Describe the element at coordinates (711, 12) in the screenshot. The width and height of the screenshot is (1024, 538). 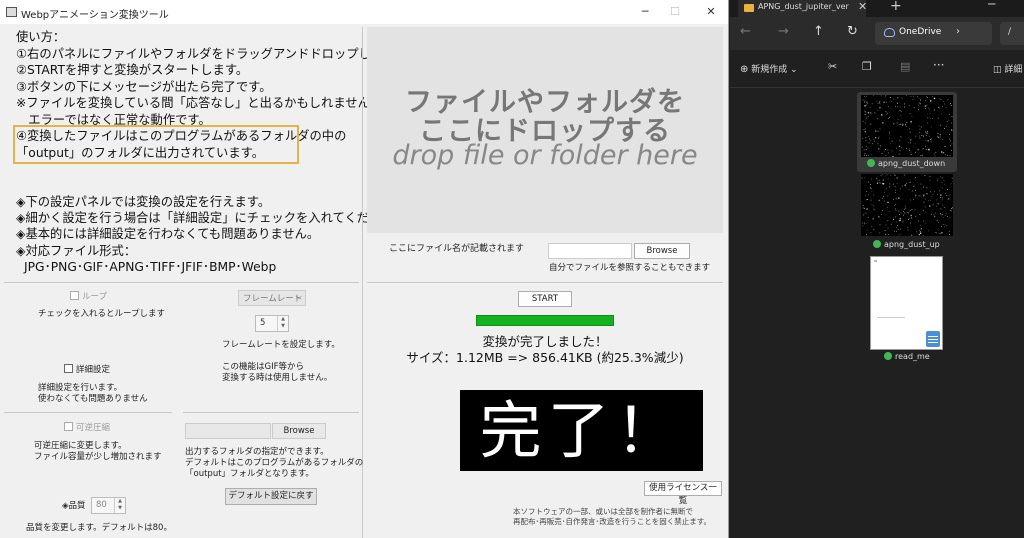
I see `close-button: ✕` at that location.